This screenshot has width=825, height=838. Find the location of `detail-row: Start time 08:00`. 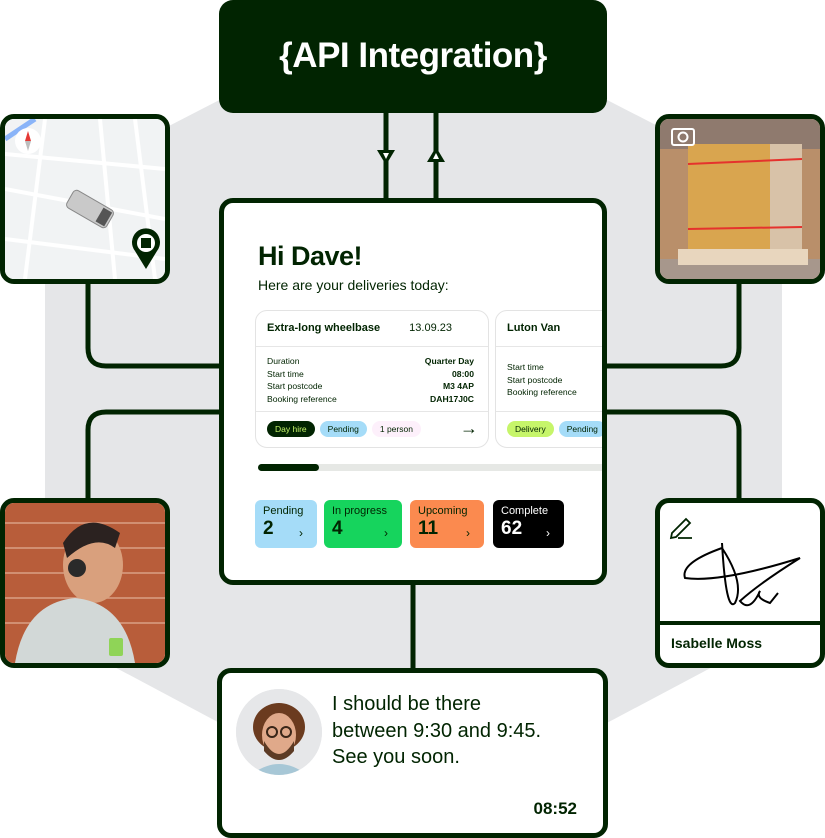

detail-row: Start time 08:00 is located at coordinates (370, 373).